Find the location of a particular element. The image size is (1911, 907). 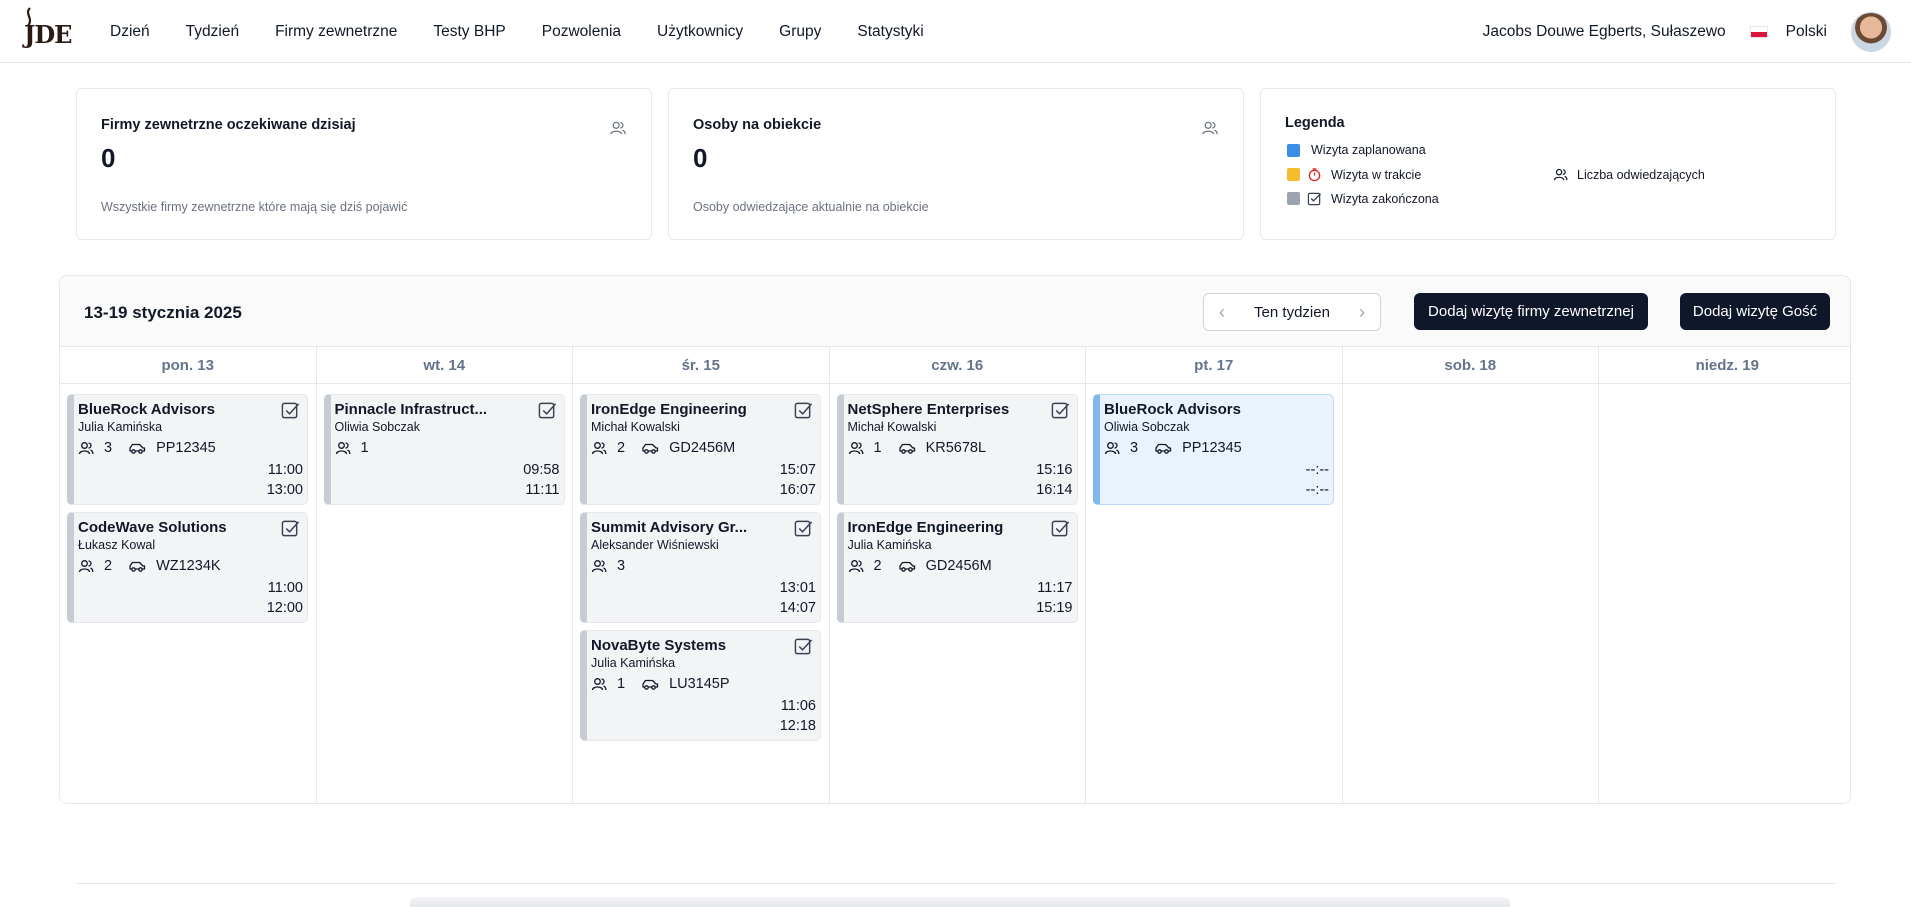

jde-logo: JDE is located at coordinates (46, 28).